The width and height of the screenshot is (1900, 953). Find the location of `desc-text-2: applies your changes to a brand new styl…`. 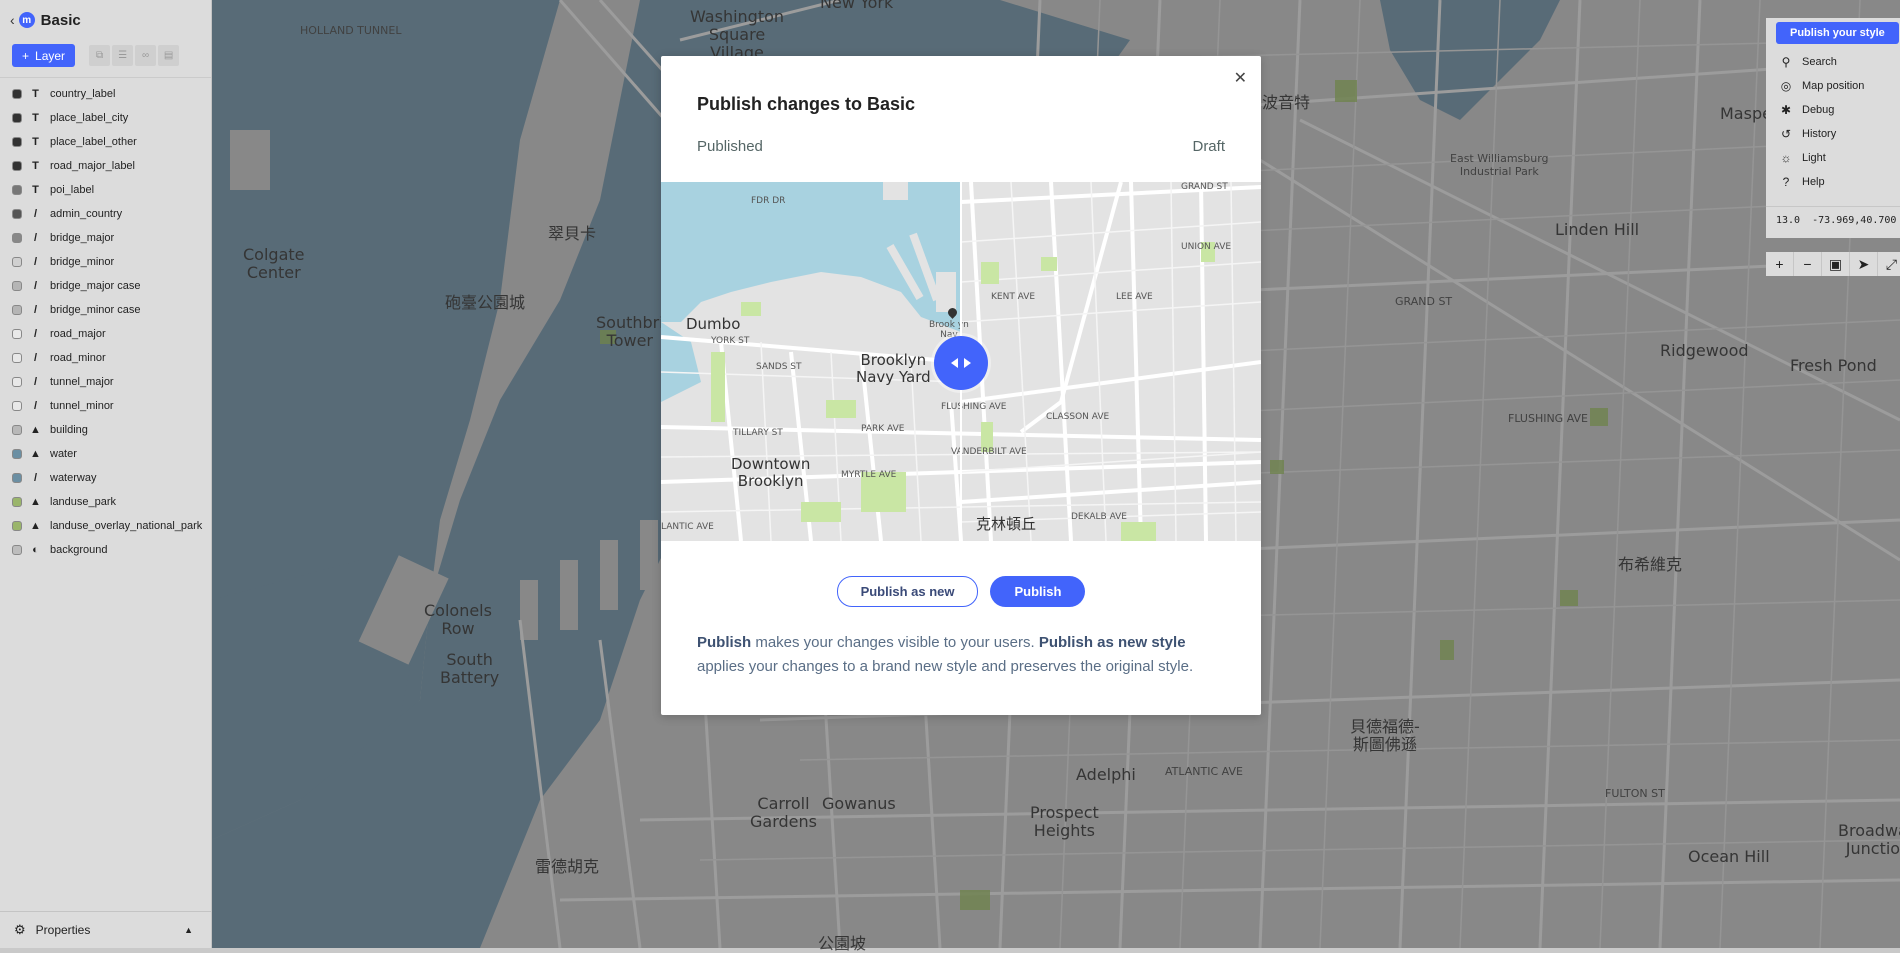

desc-text-2: applies your changes to a brand new styl… is located at coordinates (945, 666).